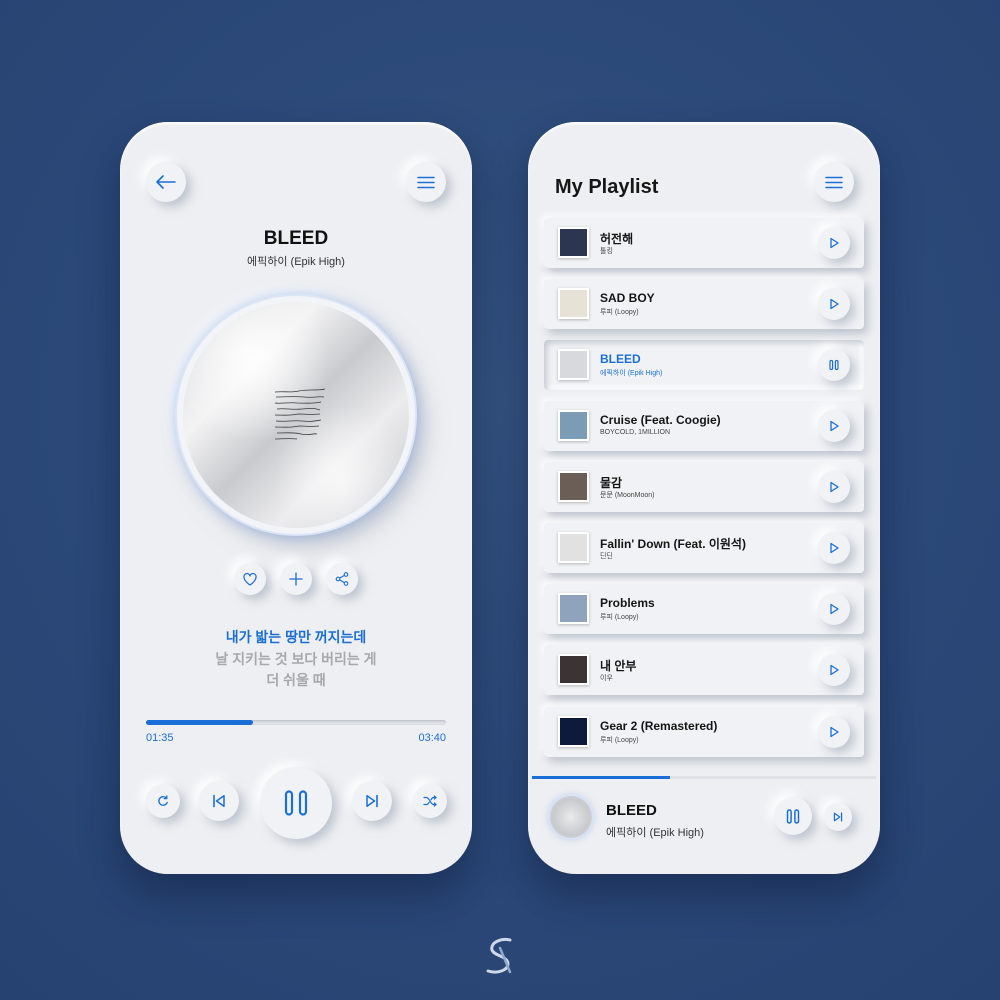 The width and height of the screenshot is (1000, 1000). I want to click on track-row: Gear 2 (Remastered) 루피 (Loopy), so click(704, 732).